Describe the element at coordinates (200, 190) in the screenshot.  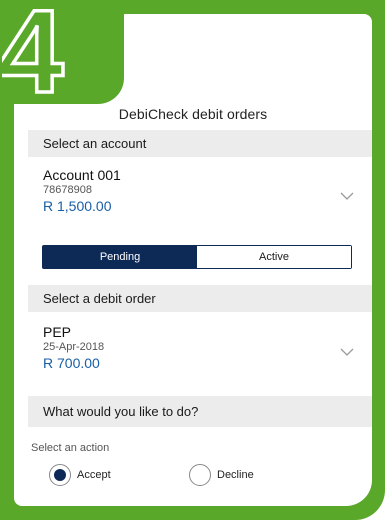
I see `account-selector: Account 001 78678908 R 1,500.00` at that location.